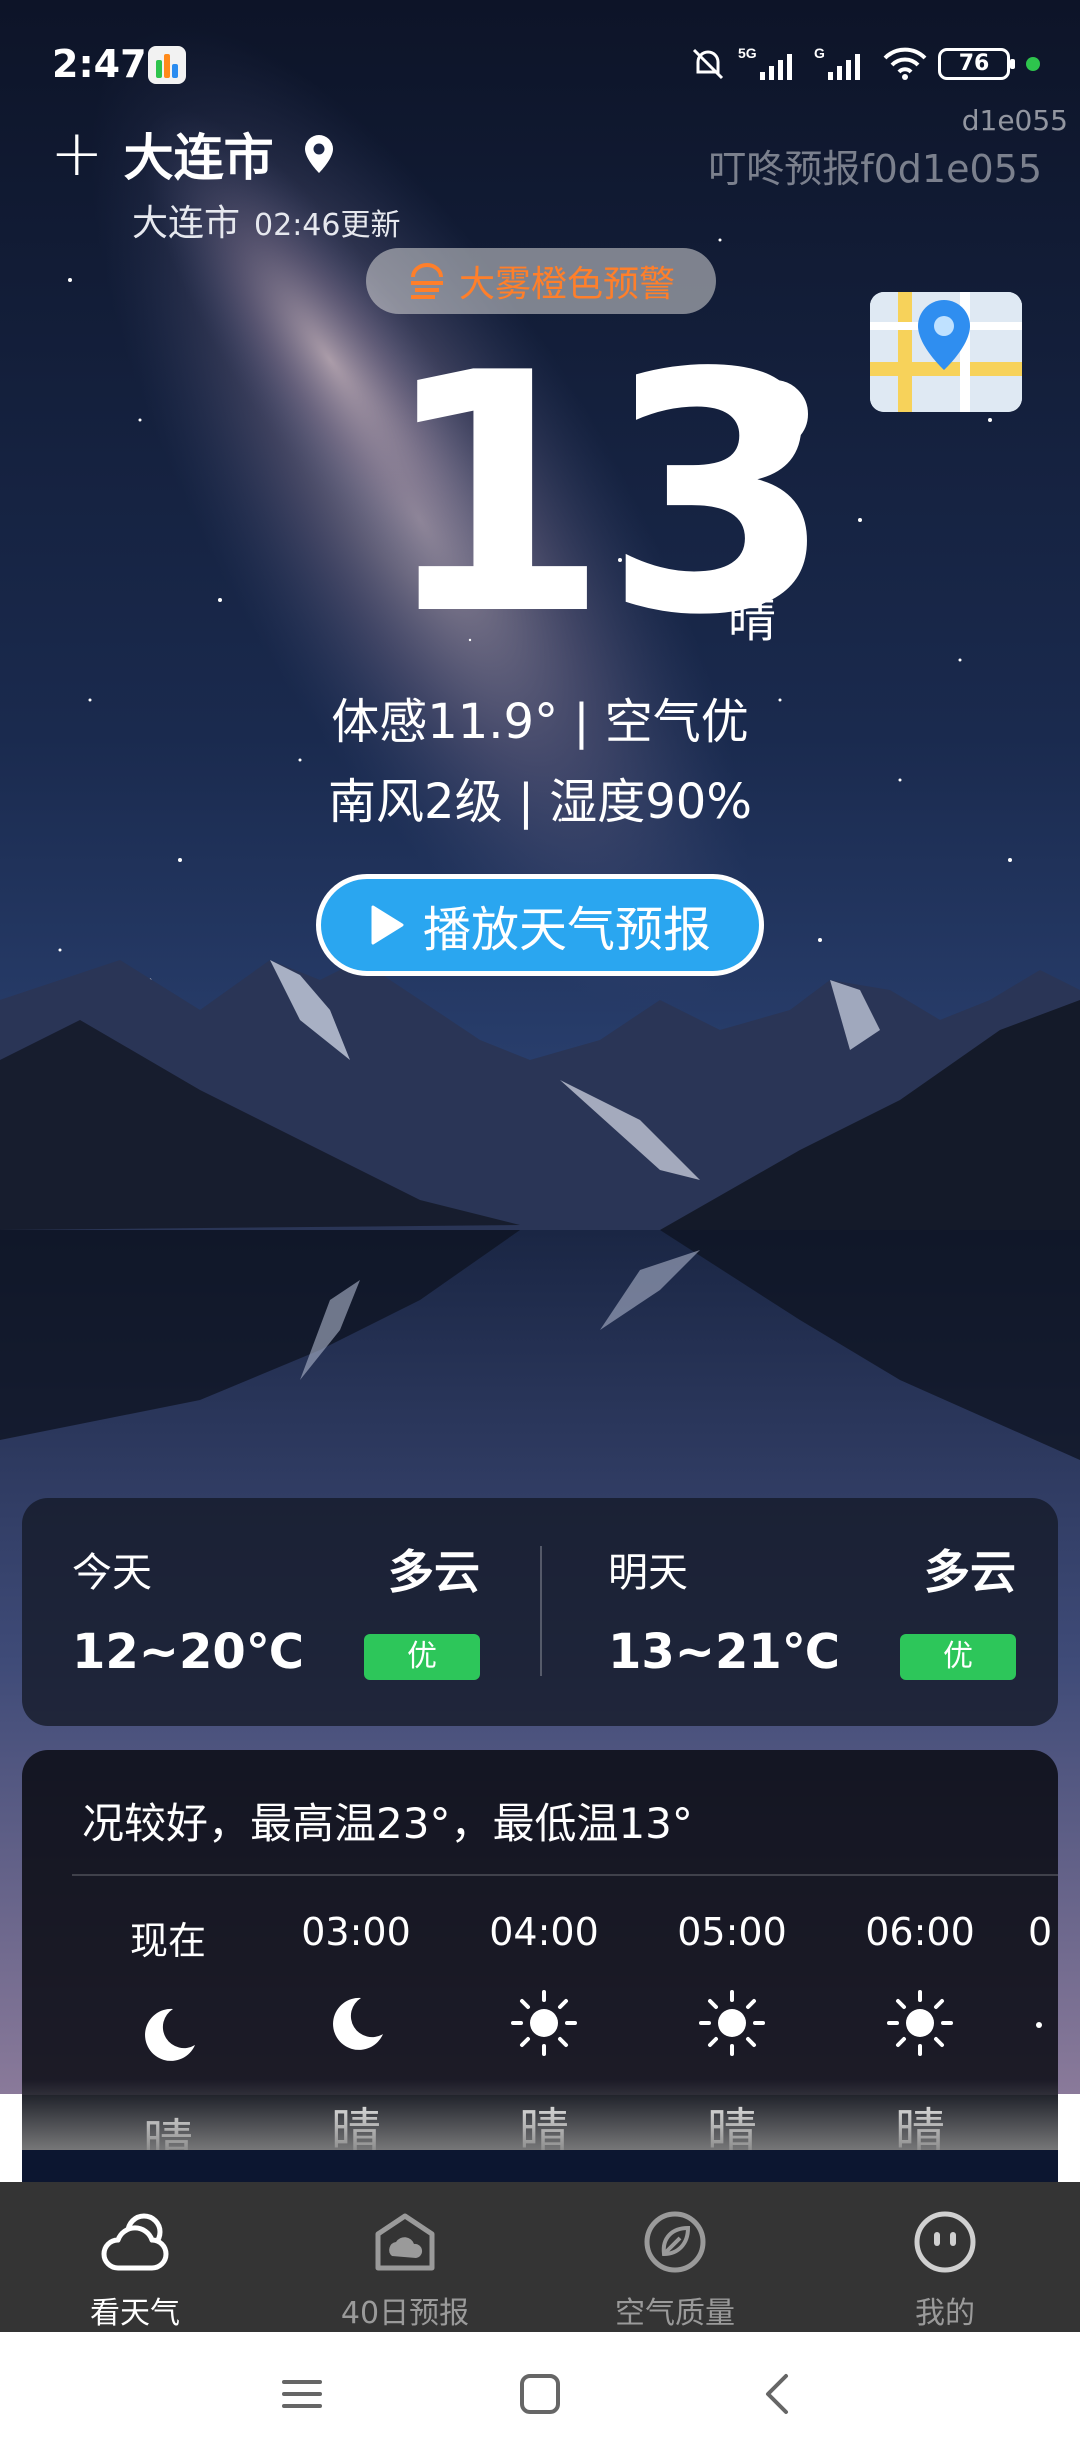  I want to click on cloud-icon, so click(135, 2242).